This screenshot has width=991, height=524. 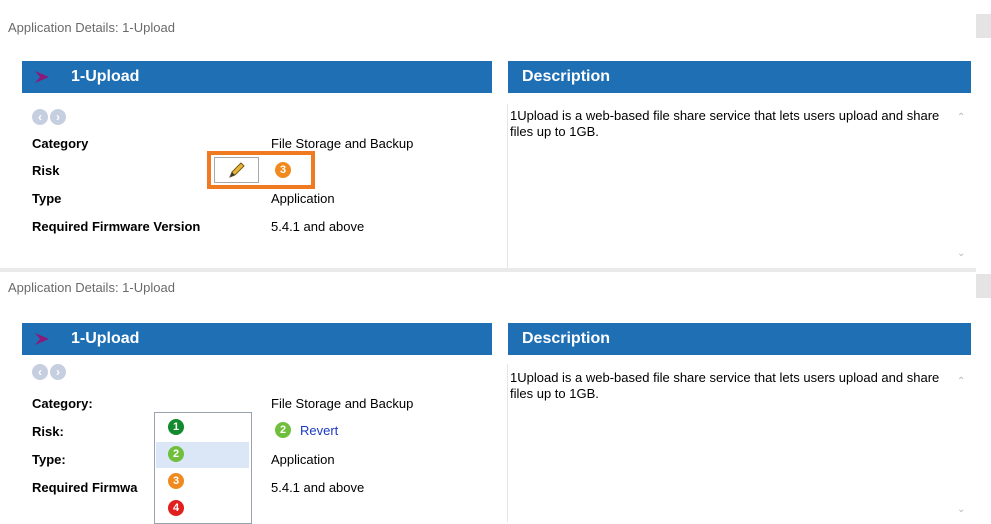 I want to click on risk-edit-button, so click(x=236, y=170).